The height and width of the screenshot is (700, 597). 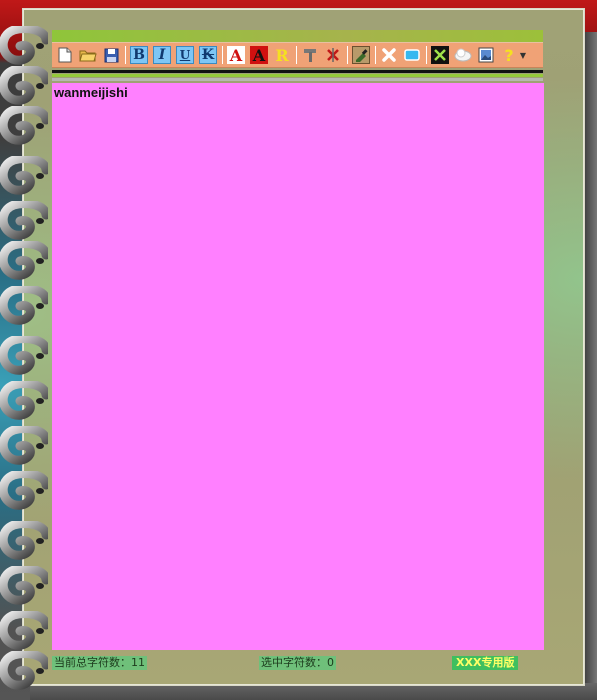 What do you see at coordinates (523, 55) in the screenshot?
I see `chevron-down-icon: ▼` at bounding box center [523, 55].